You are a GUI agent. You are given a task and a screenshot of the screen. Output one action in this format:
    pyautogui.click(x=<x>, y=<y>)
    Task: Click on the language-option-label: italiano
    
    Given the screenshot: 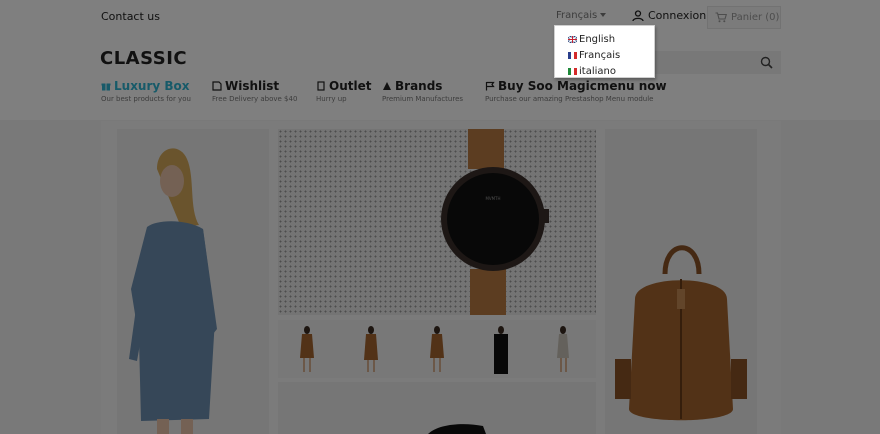 What is the action you would take?
    pyautogui.click(x=597, y=71)
    